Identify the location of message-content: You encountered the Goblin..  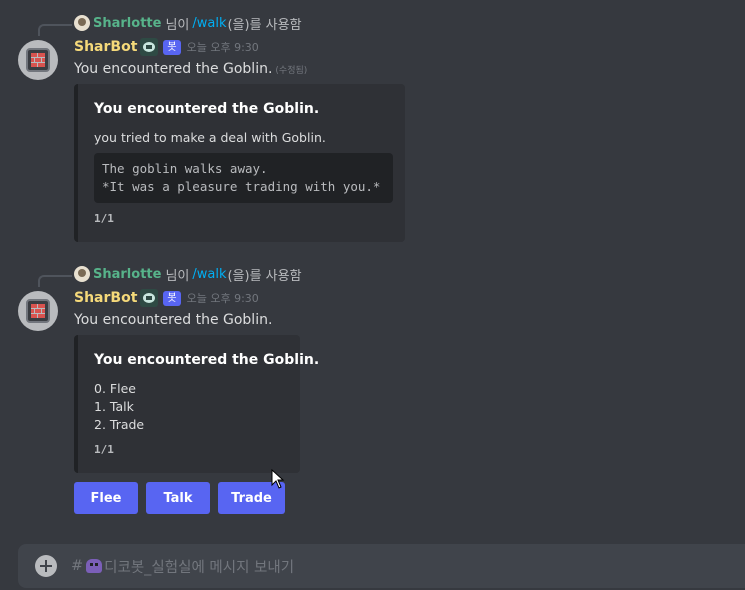
(173, 320).